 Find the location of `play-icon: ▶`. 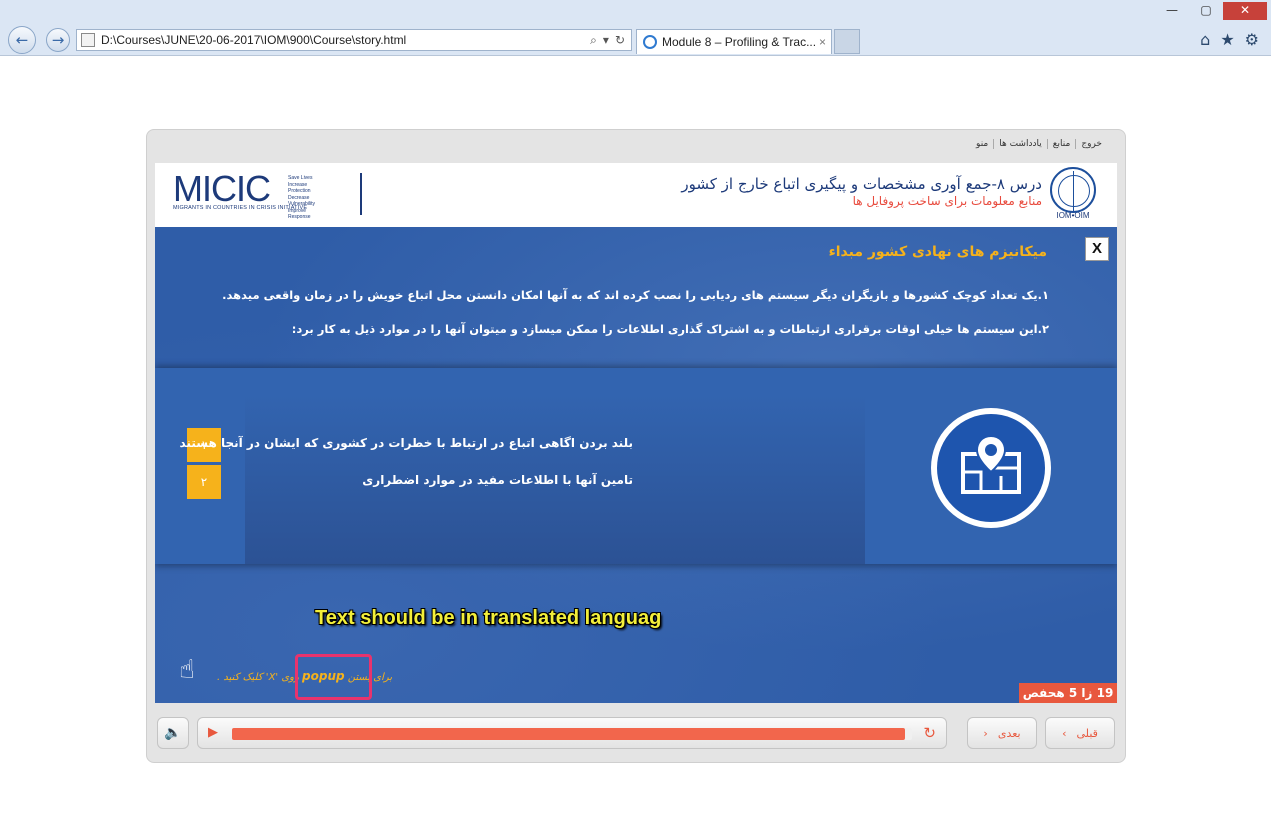

play-icon: ▶ is located at coordinates (213, 732).